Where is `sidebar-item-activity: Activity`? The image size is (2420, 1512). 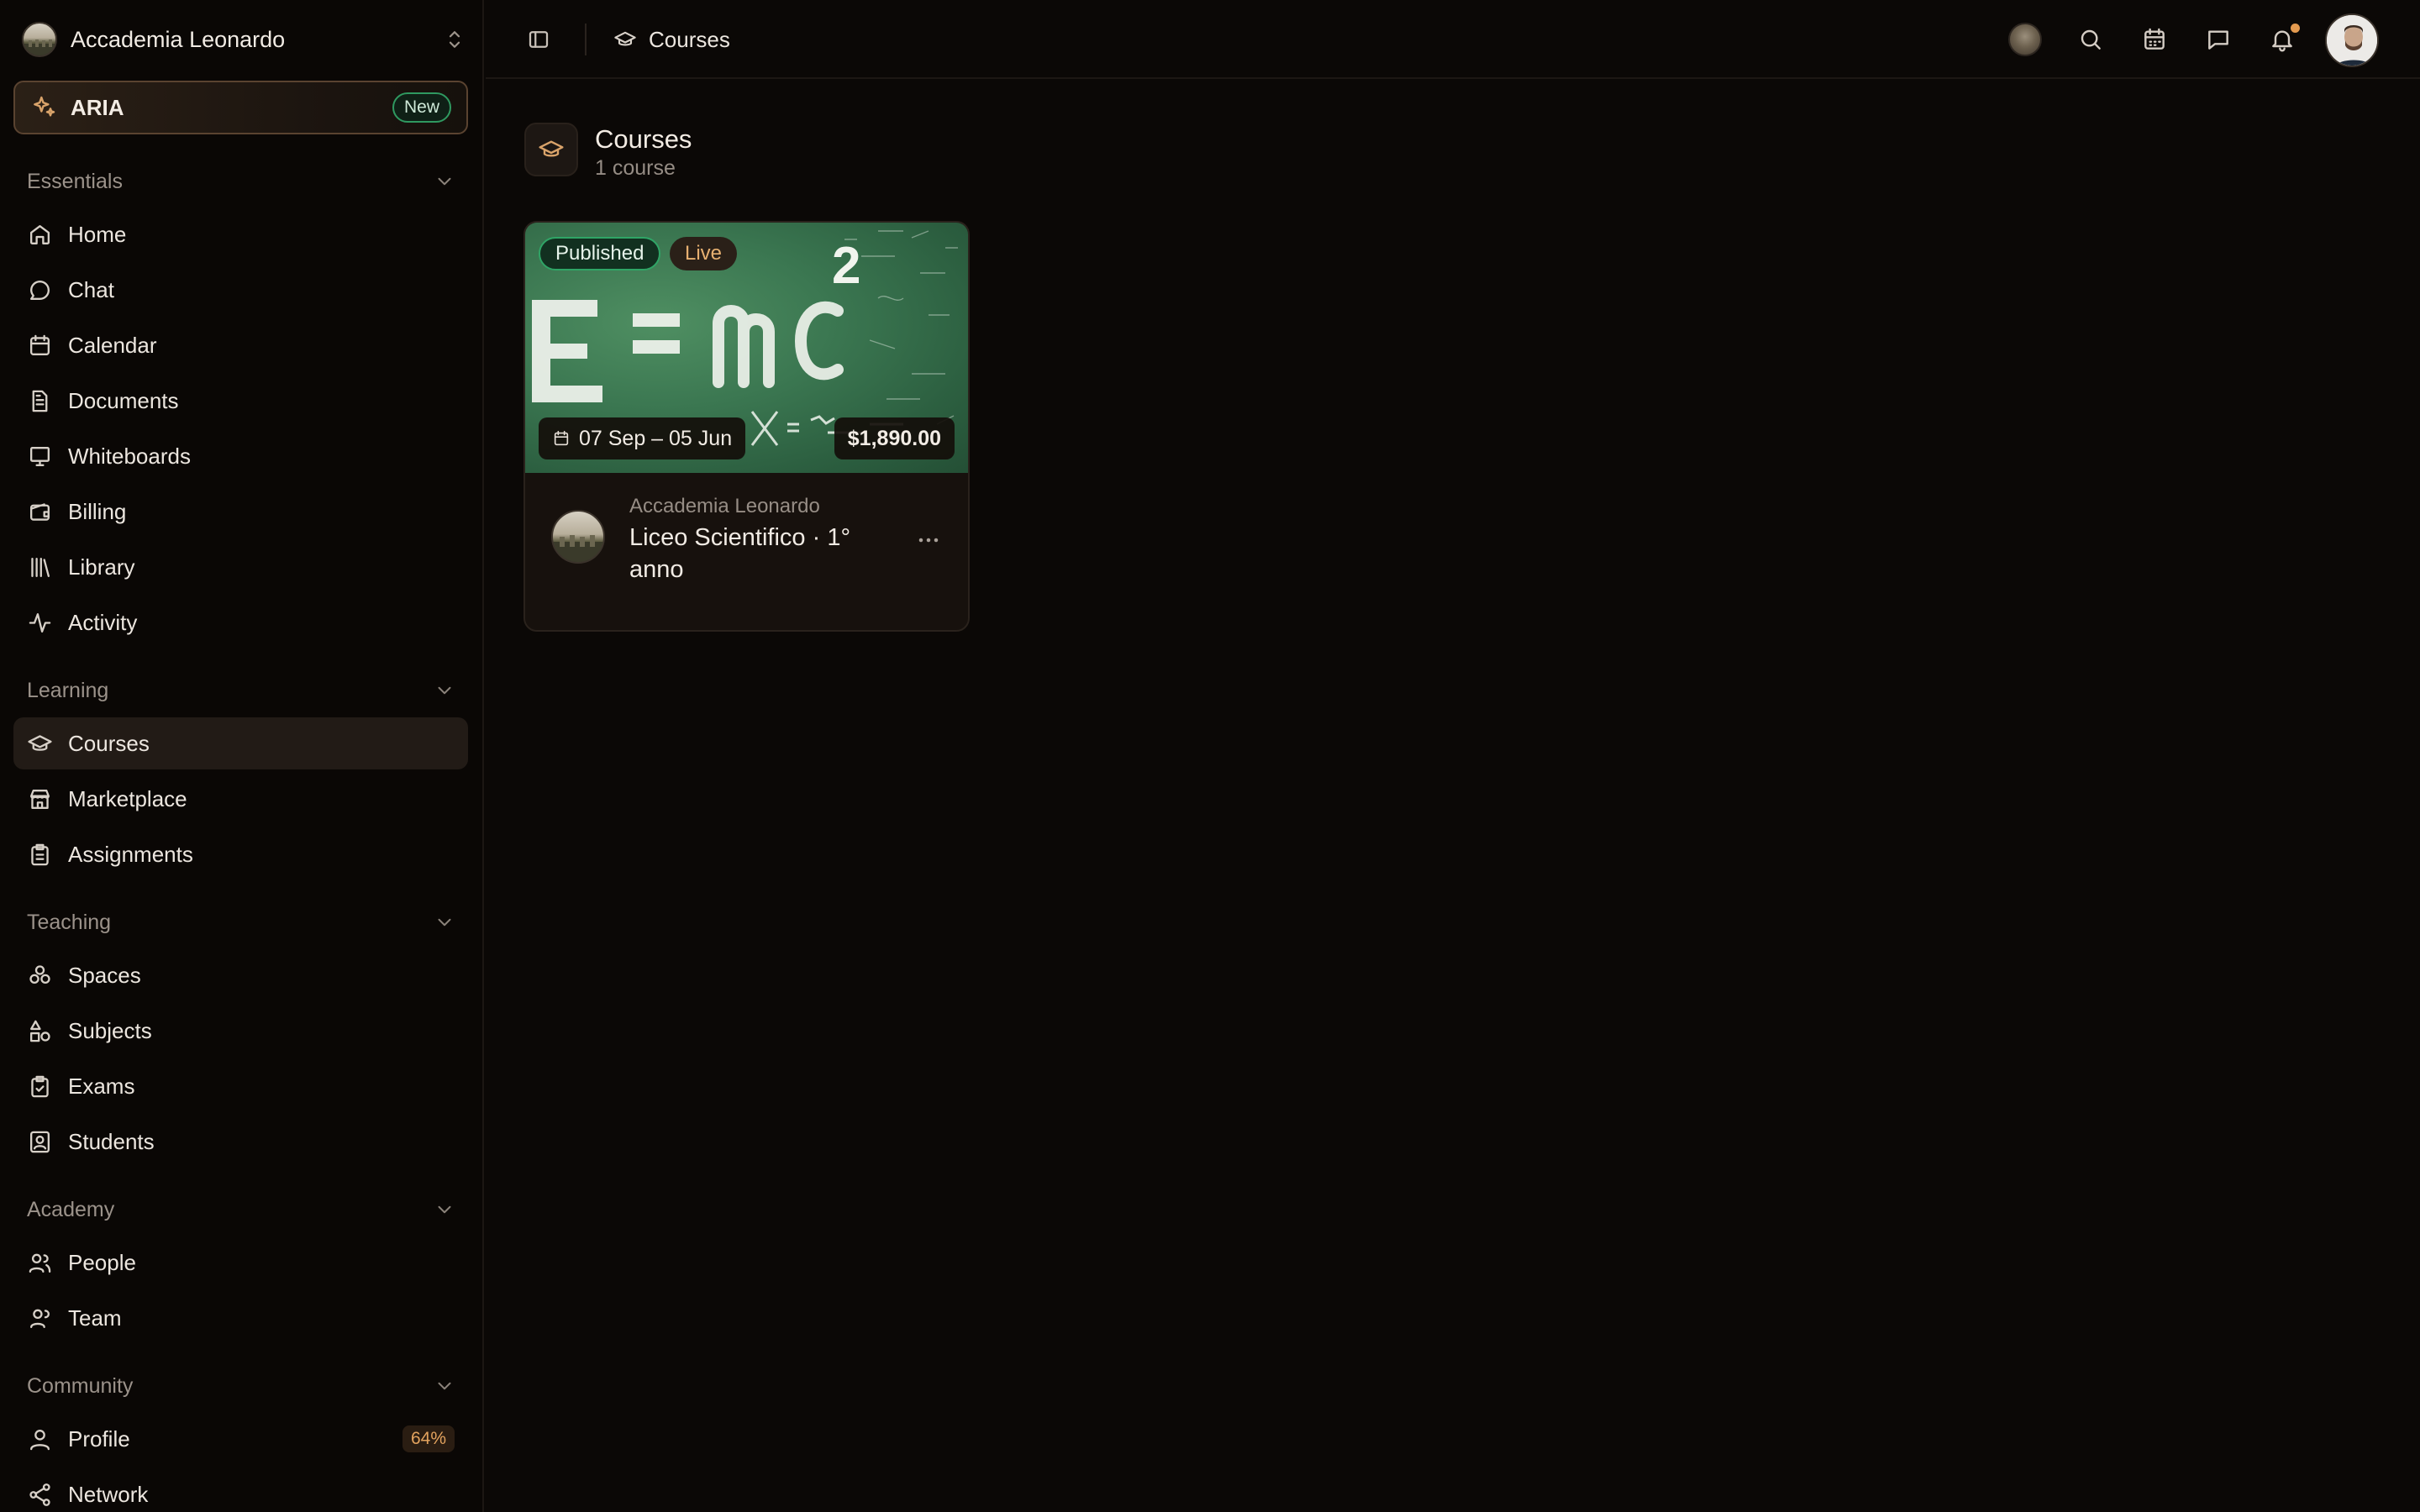 sidebar-item-activity: Activity is located at coordinates (240, 622).